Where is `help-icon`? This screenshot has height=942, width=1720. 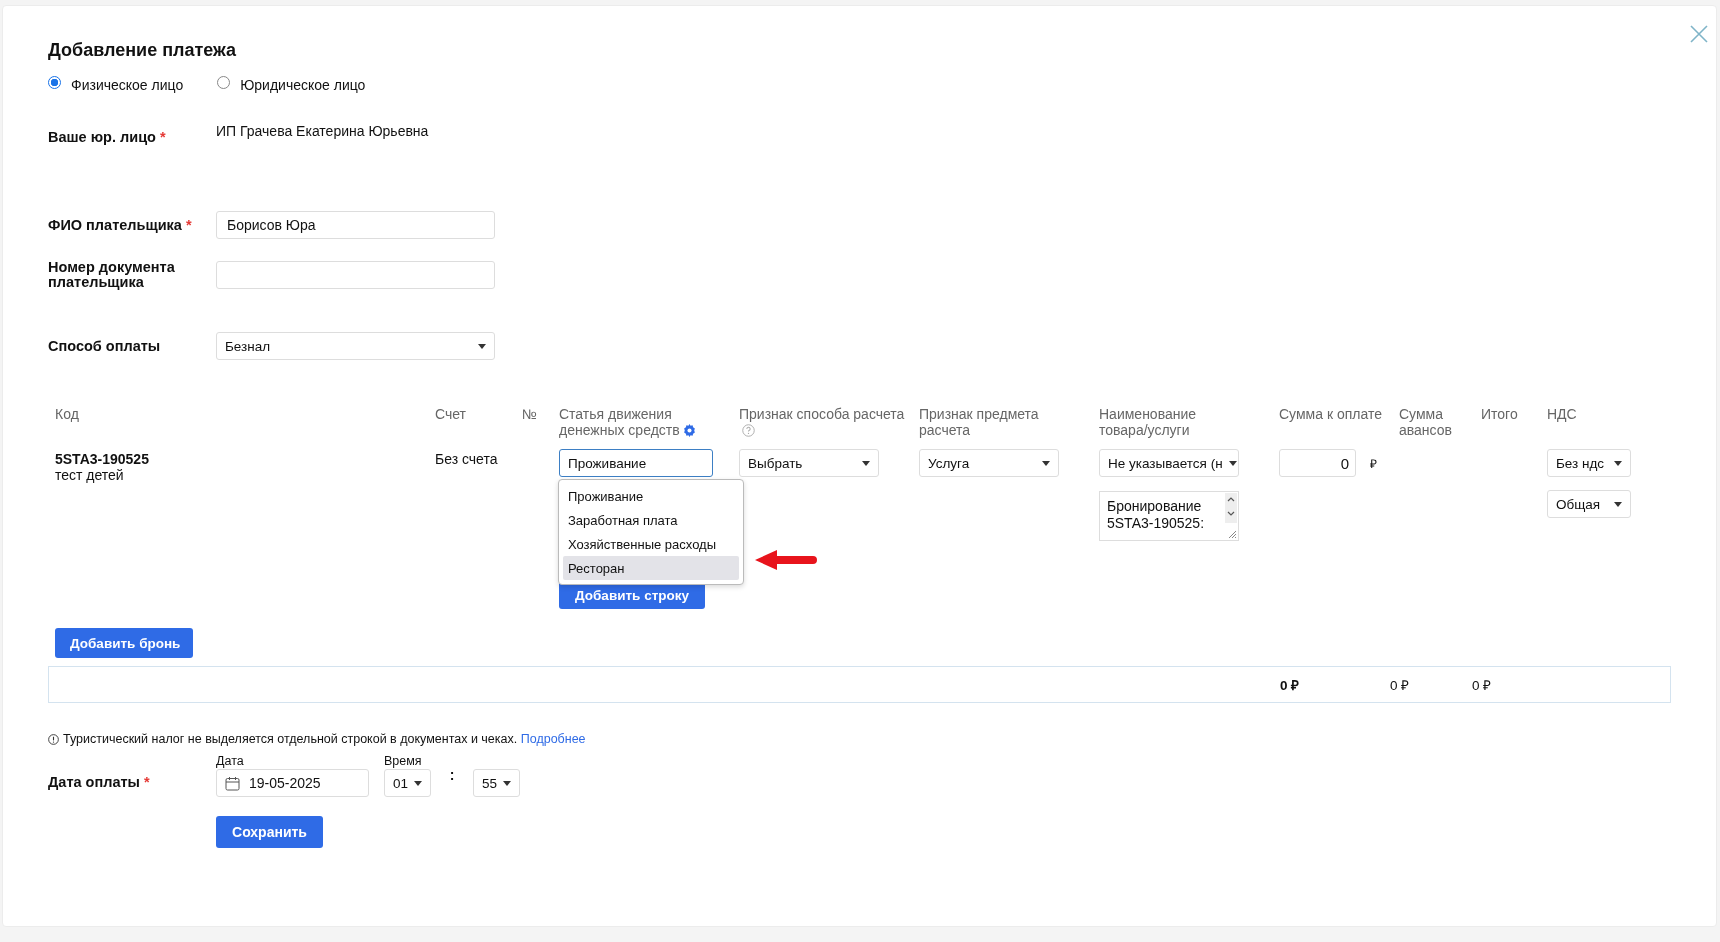 help-icon is located at coordinates (748, 430).